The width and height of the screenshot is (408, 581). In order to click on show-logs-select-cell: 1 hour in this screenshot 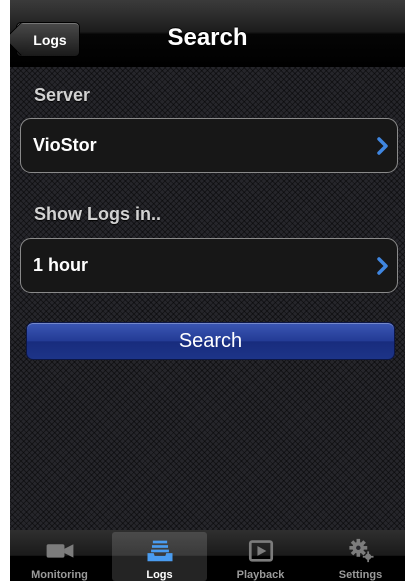, I will do `click(209, 265)`.